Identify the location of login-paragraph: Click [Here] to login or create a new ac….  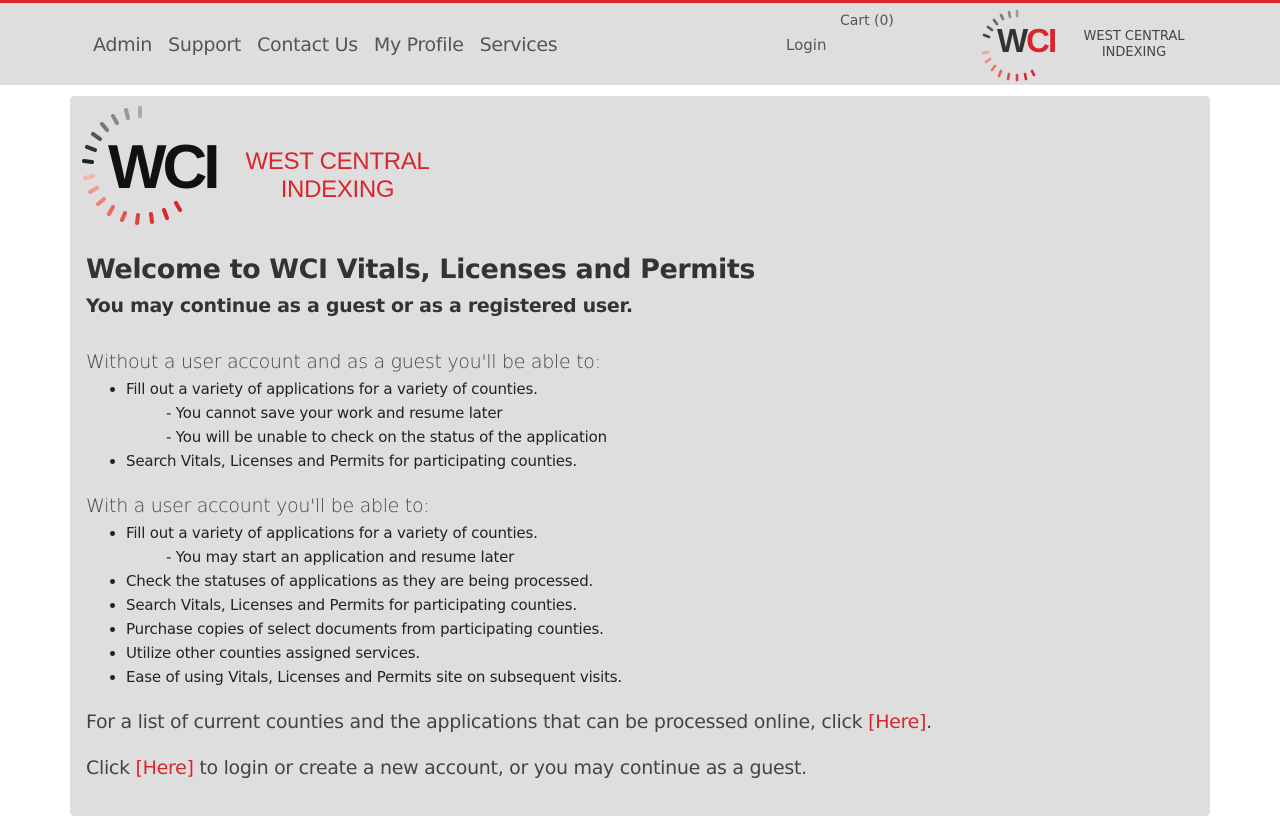
(446, 768).